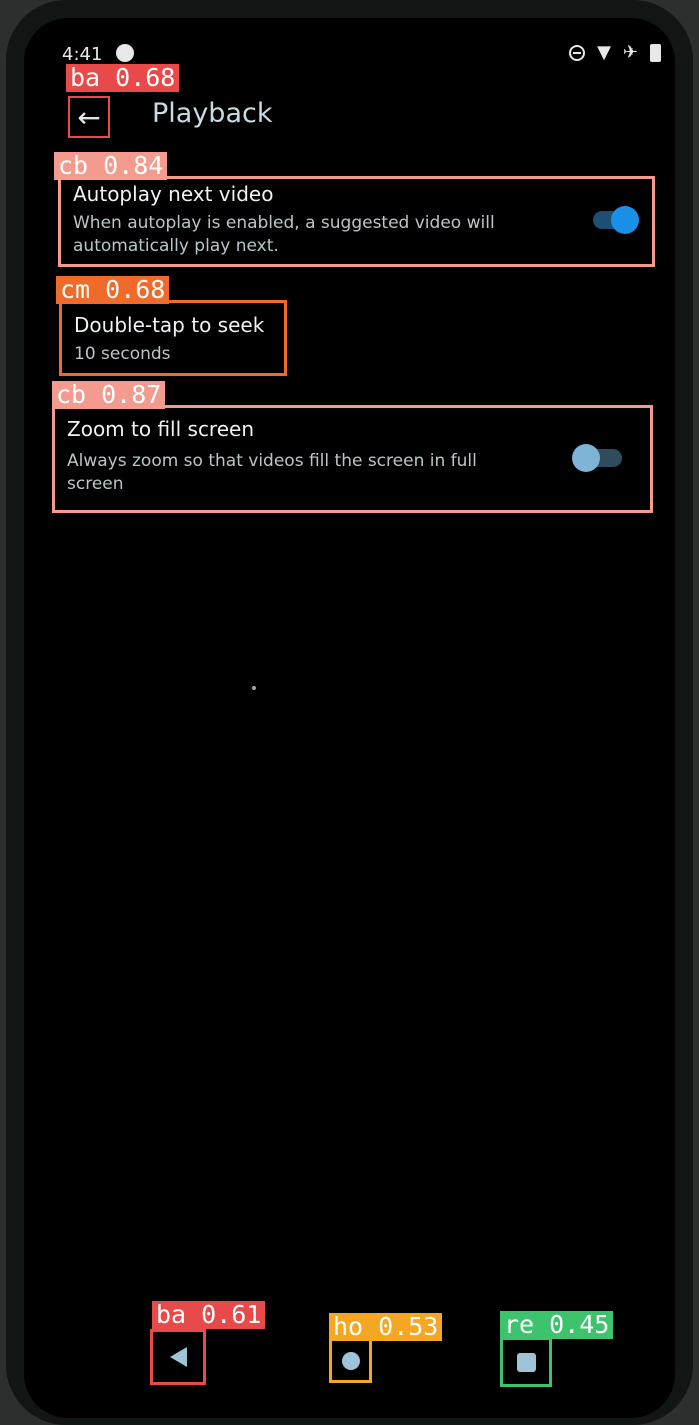 The height and width of the screenshot is (1425, 699). What do you see at coordinates (254, 688) in the screenshot?
I see `touch-indicator-dot` at bounding box center [254, 688].